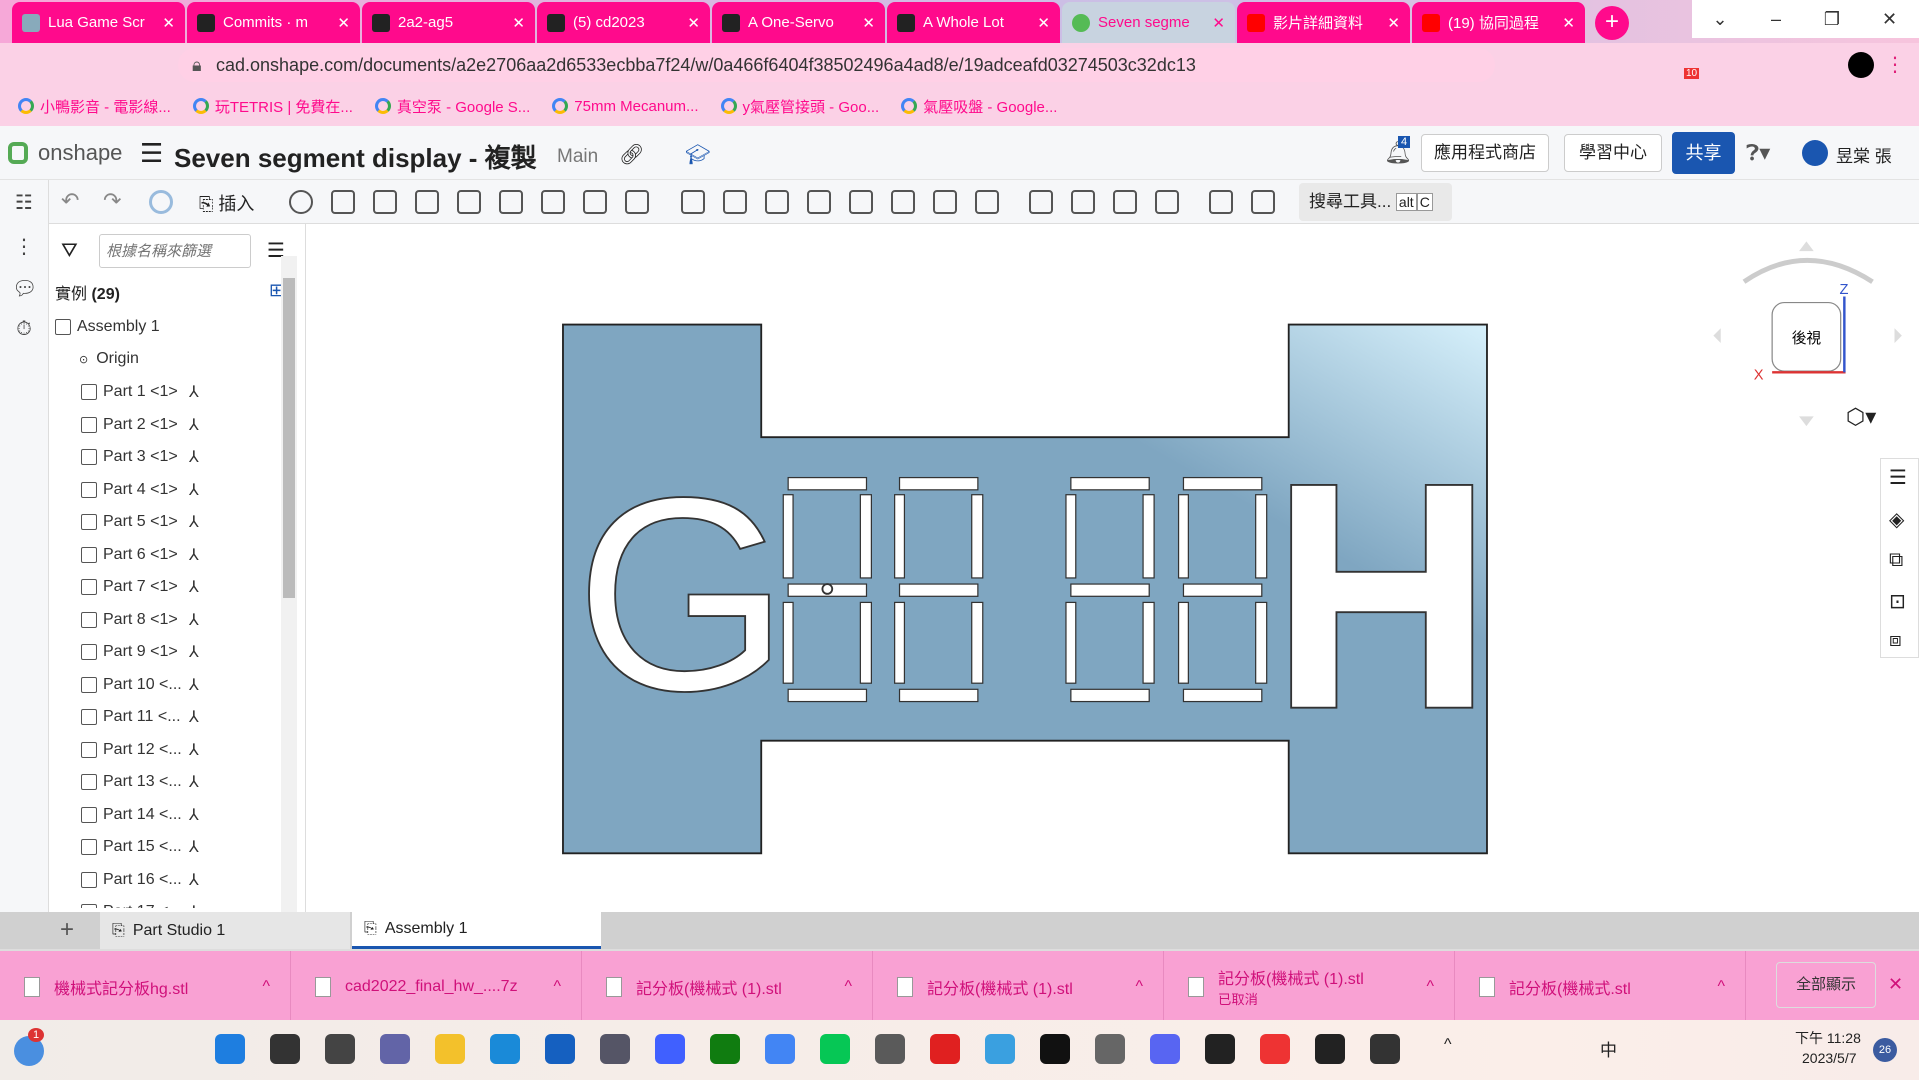  Describe the element at coordinates (682, 594) in the screenshot. I see `letter-g: G` at that location.